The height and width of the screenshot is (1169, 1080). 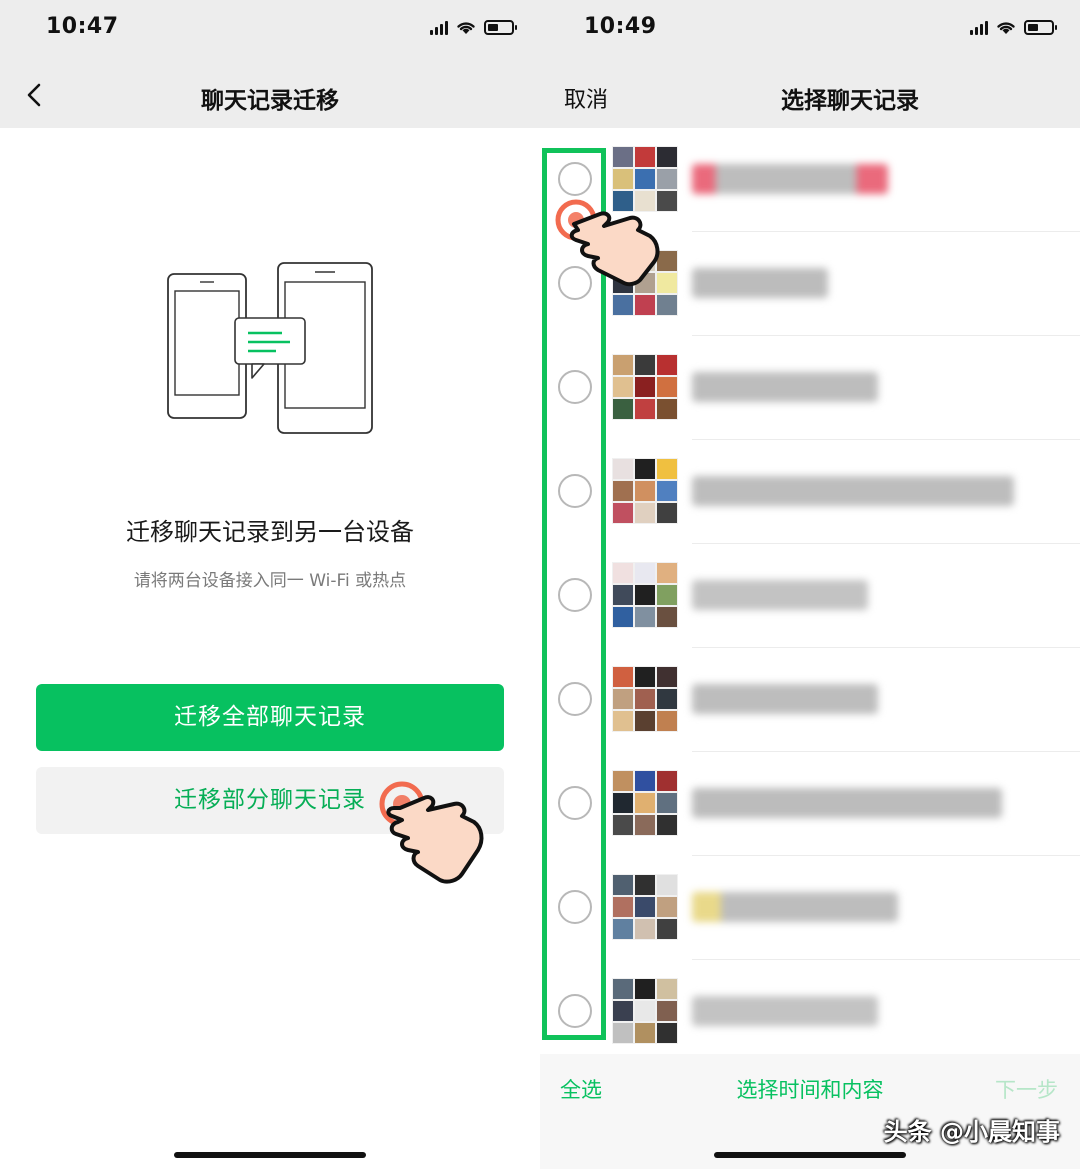 What do you see at coordinates (270, 581) in the screenshot?
I see `migration-hint: 请将两台设备接入同一 Wi-Fi 或热点` at bounding box center [270, 581].